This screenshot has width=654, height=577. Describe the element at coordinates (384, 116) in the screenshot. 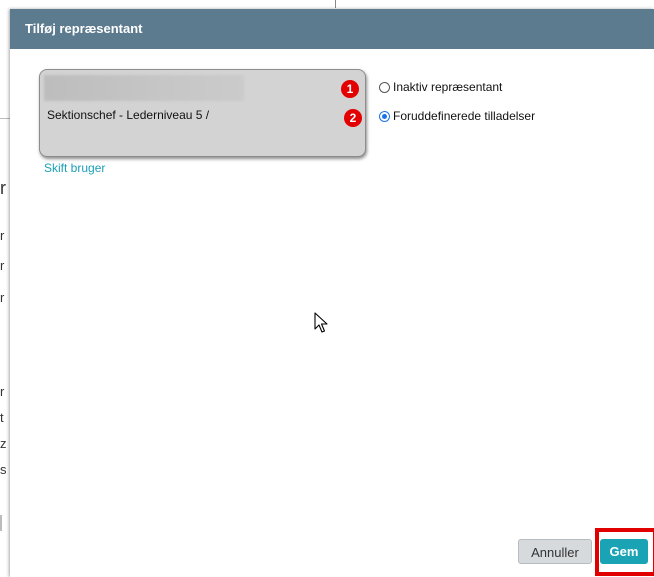

I see `radio-predefined-permissions` at that location.